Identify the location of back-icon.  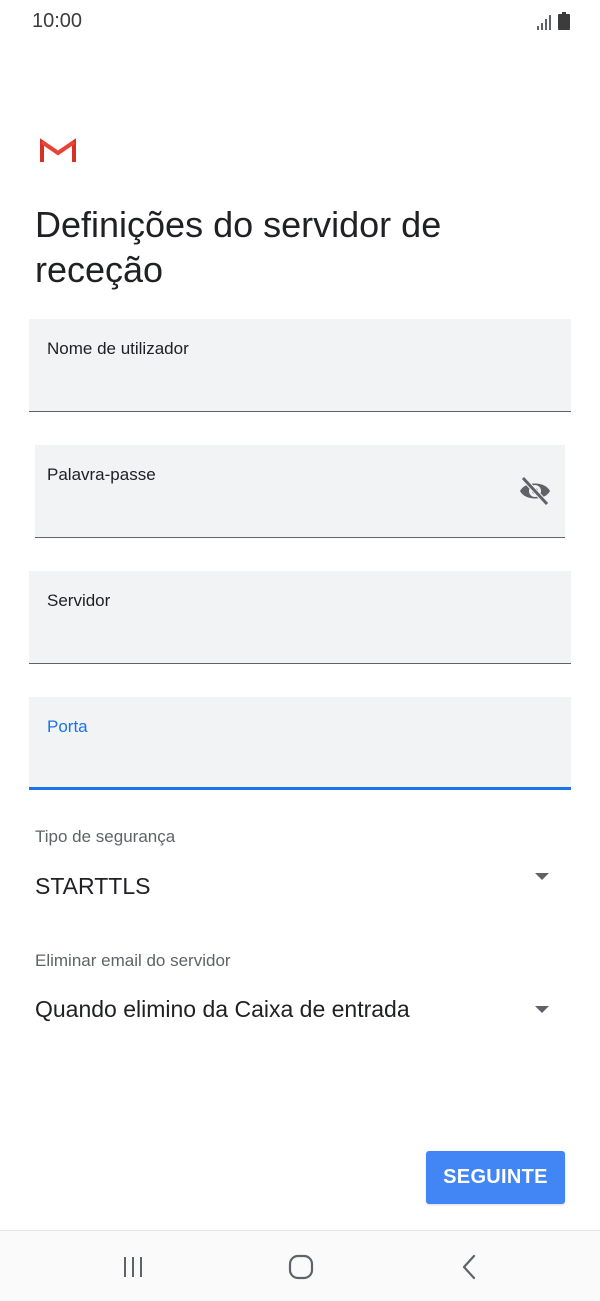
(469, 1267).